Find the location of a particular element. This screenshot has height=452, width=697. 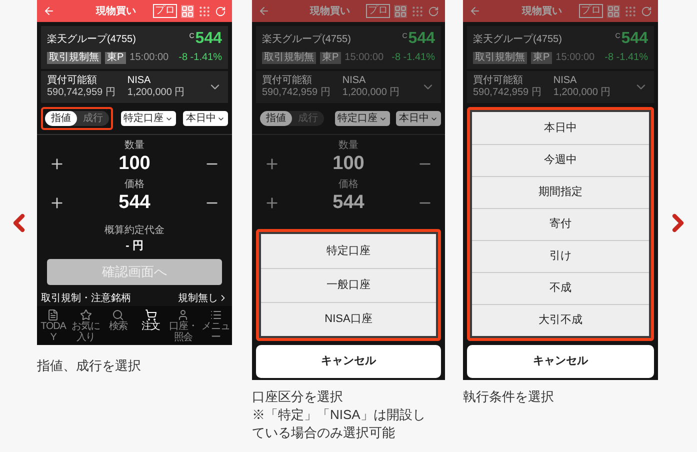

person-icon is located at coordinates (183, 315).